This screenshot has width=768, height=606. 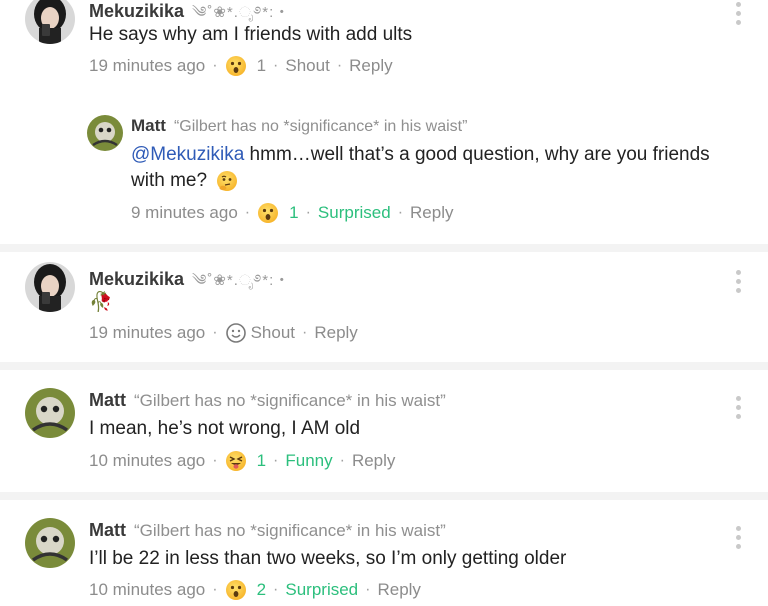 What do you see at coordinates (184, 212) in the screenshot?
I see `comment-time: 9 minutes ago` at bounding box center [184, 212].